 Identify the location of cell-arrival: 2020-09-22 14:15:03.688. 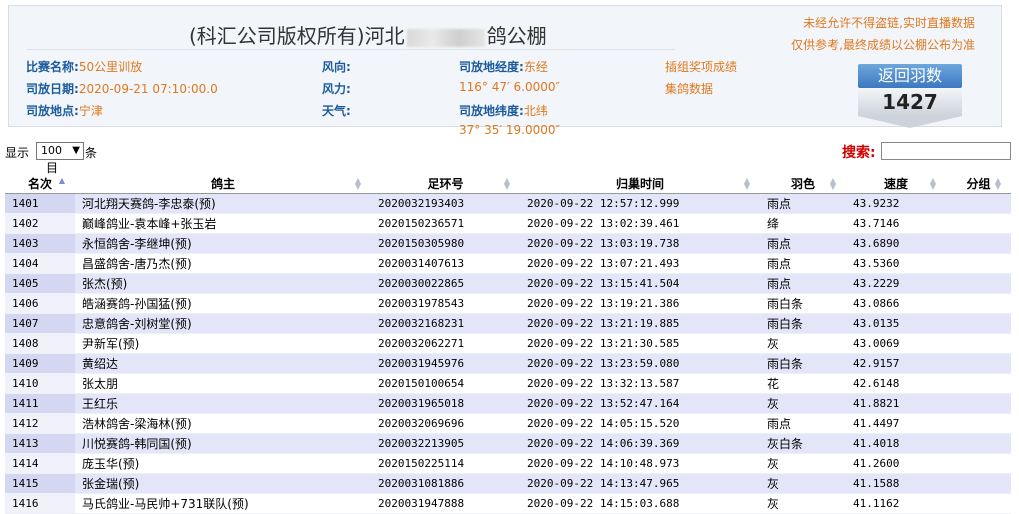
(640, 503).